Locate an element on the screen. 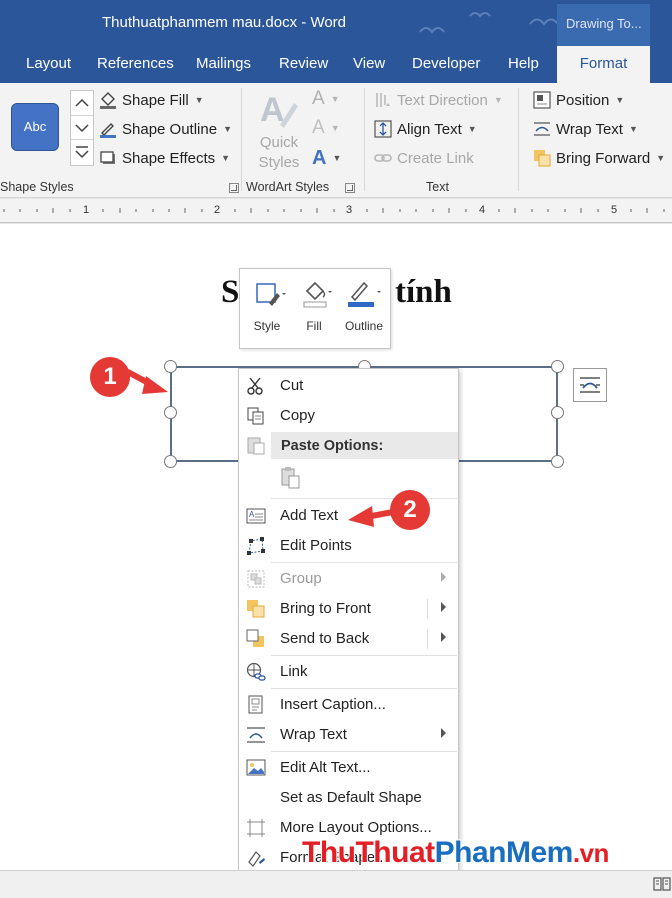  resize-handle-bottom-right is located at coordinates (557, 461).